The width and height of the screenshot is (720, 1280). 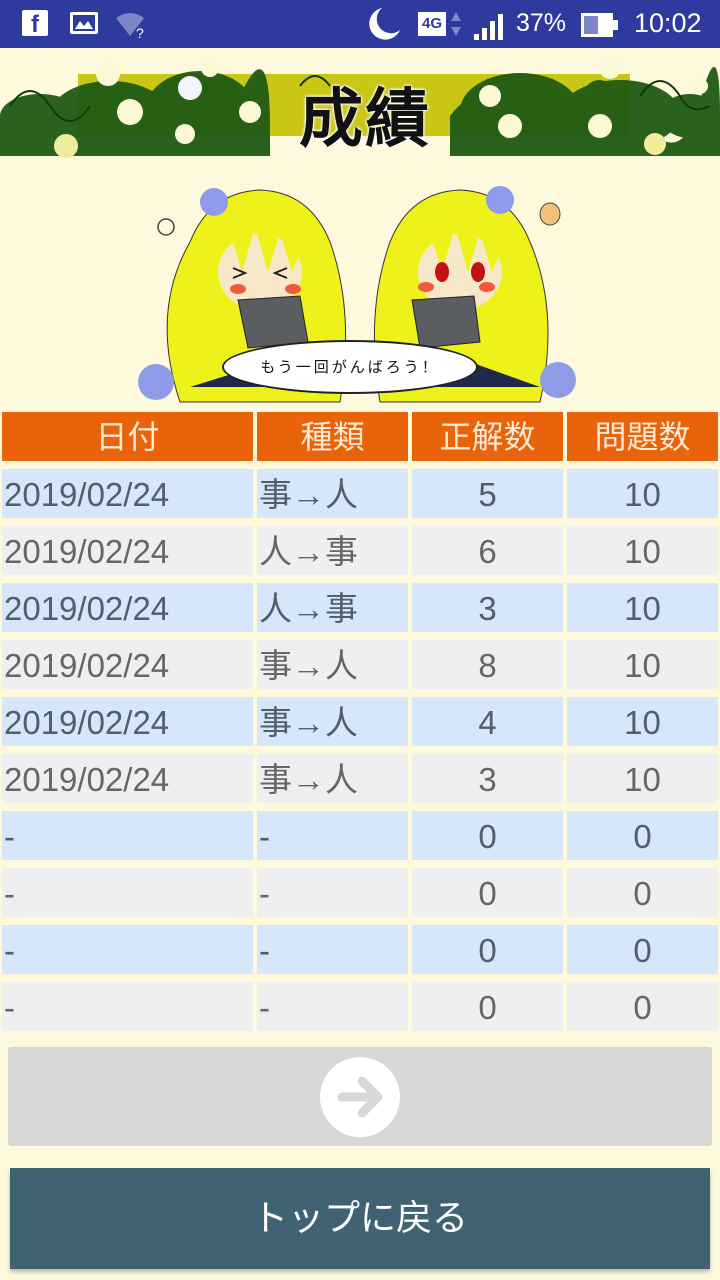 What do you see at coordinates (642, 436) in the screenshot?
I see `column-header-total: 問題数` at bounding box center [642, 436].